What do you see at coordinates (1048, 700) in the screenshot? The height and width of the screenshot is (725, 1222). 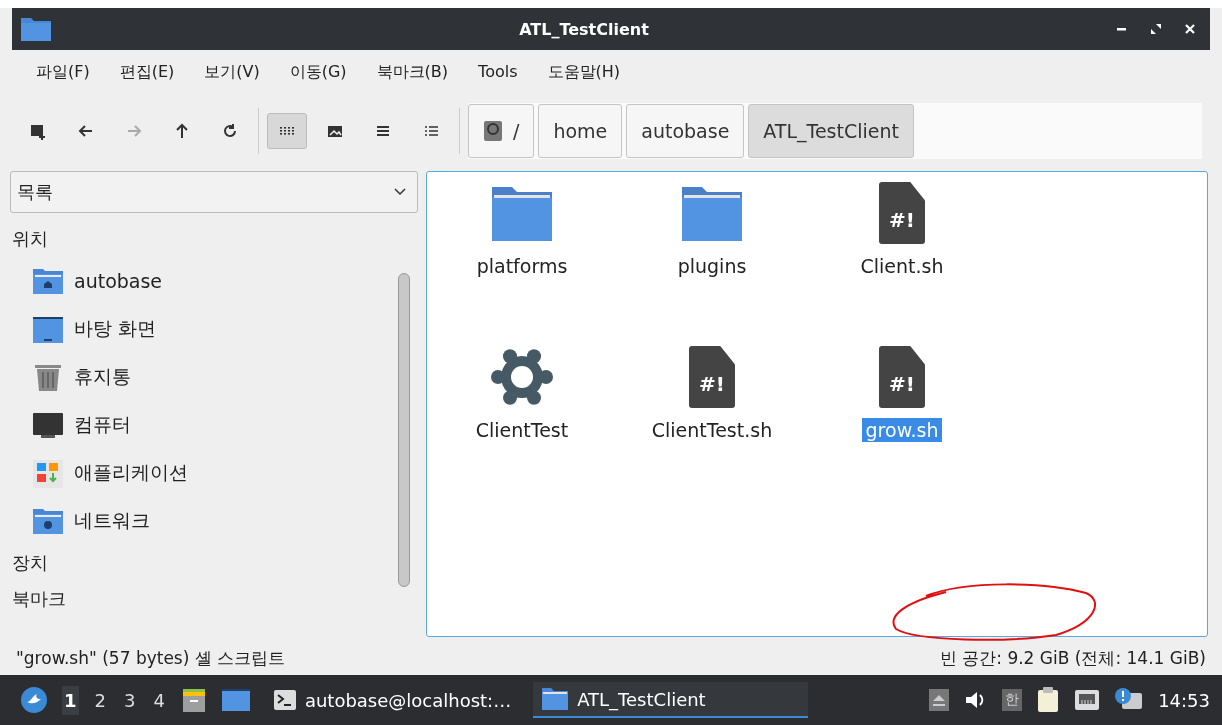 I see `clipboard-icon` at bounding box center [1048, 700].